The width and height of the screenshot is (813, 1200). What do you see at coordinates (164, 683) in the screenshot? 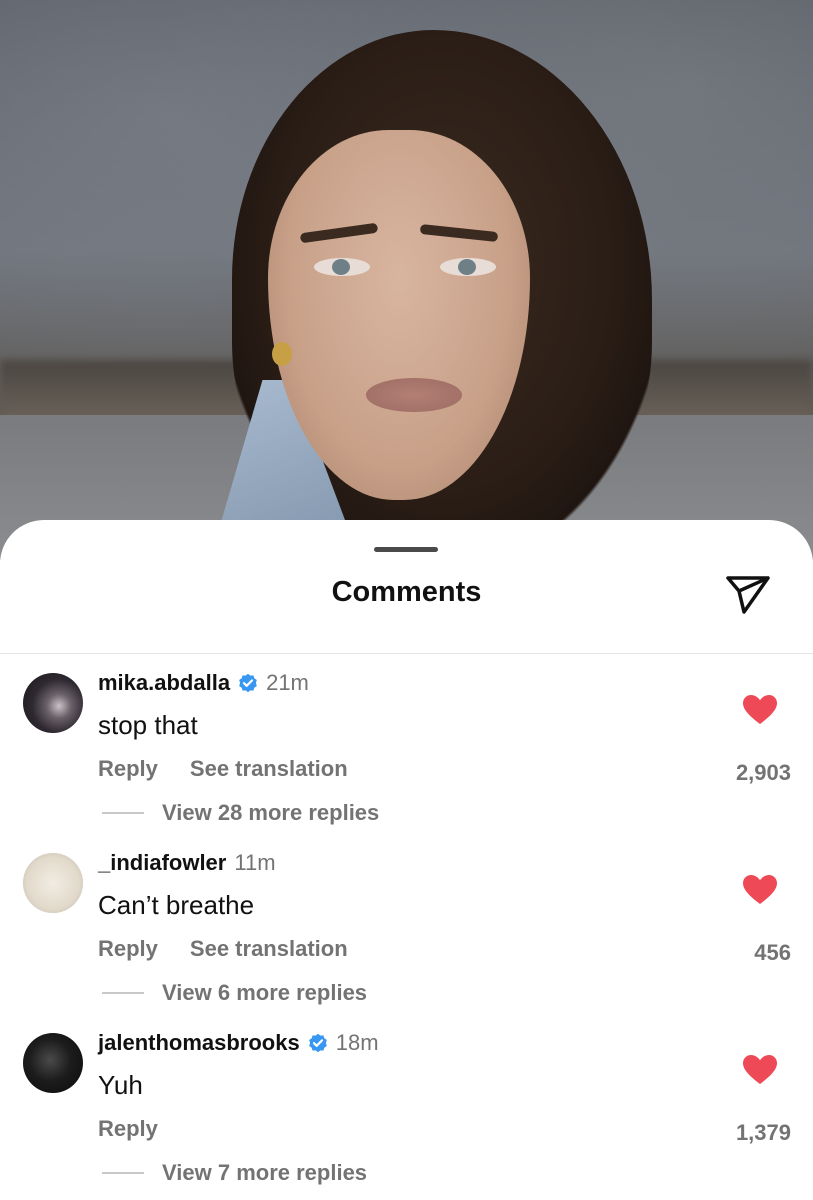
I see `comment-username: mika.abdalla` at bounding box center [164, 683].